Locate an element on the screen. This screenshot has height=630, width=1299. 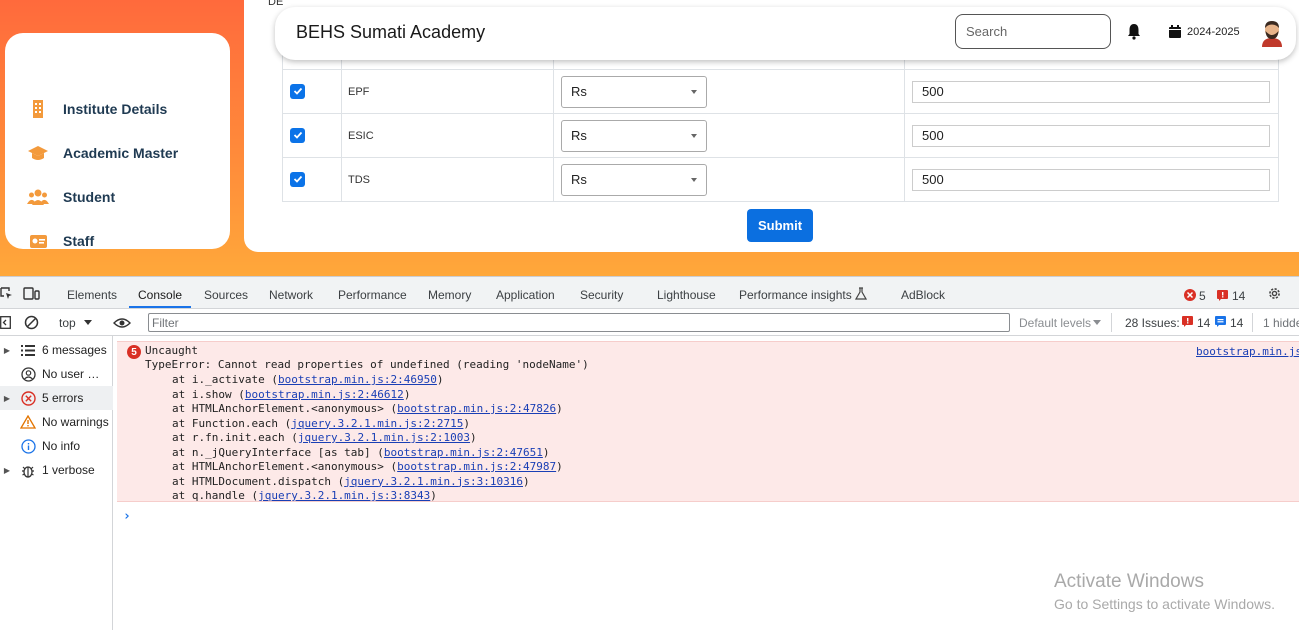
academic-year-selector: 2024-2025 is located at coordinates (1204, 31).